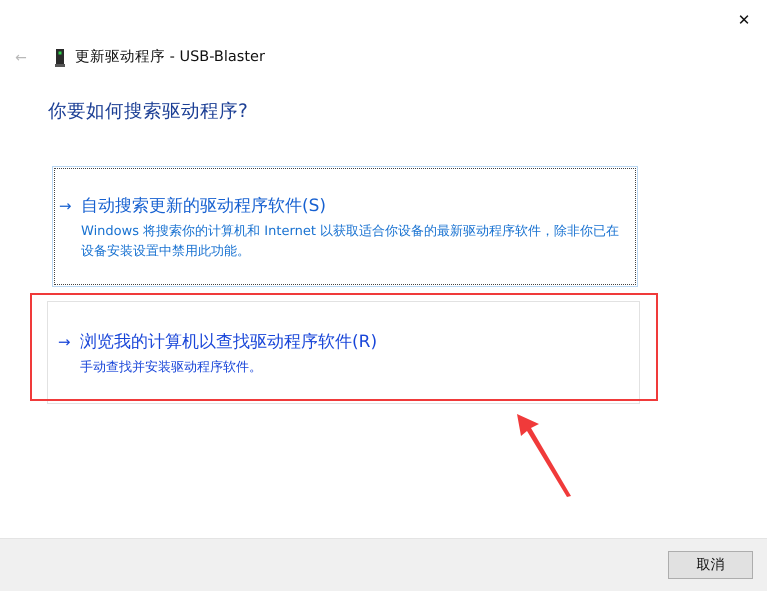 The height and width of the screenshot is (591, 767). Describe the element at coordinates (203, 206) in the screenshot. I see `option-title: 自动搜索更新的驱动程序软件(S)` at that location.